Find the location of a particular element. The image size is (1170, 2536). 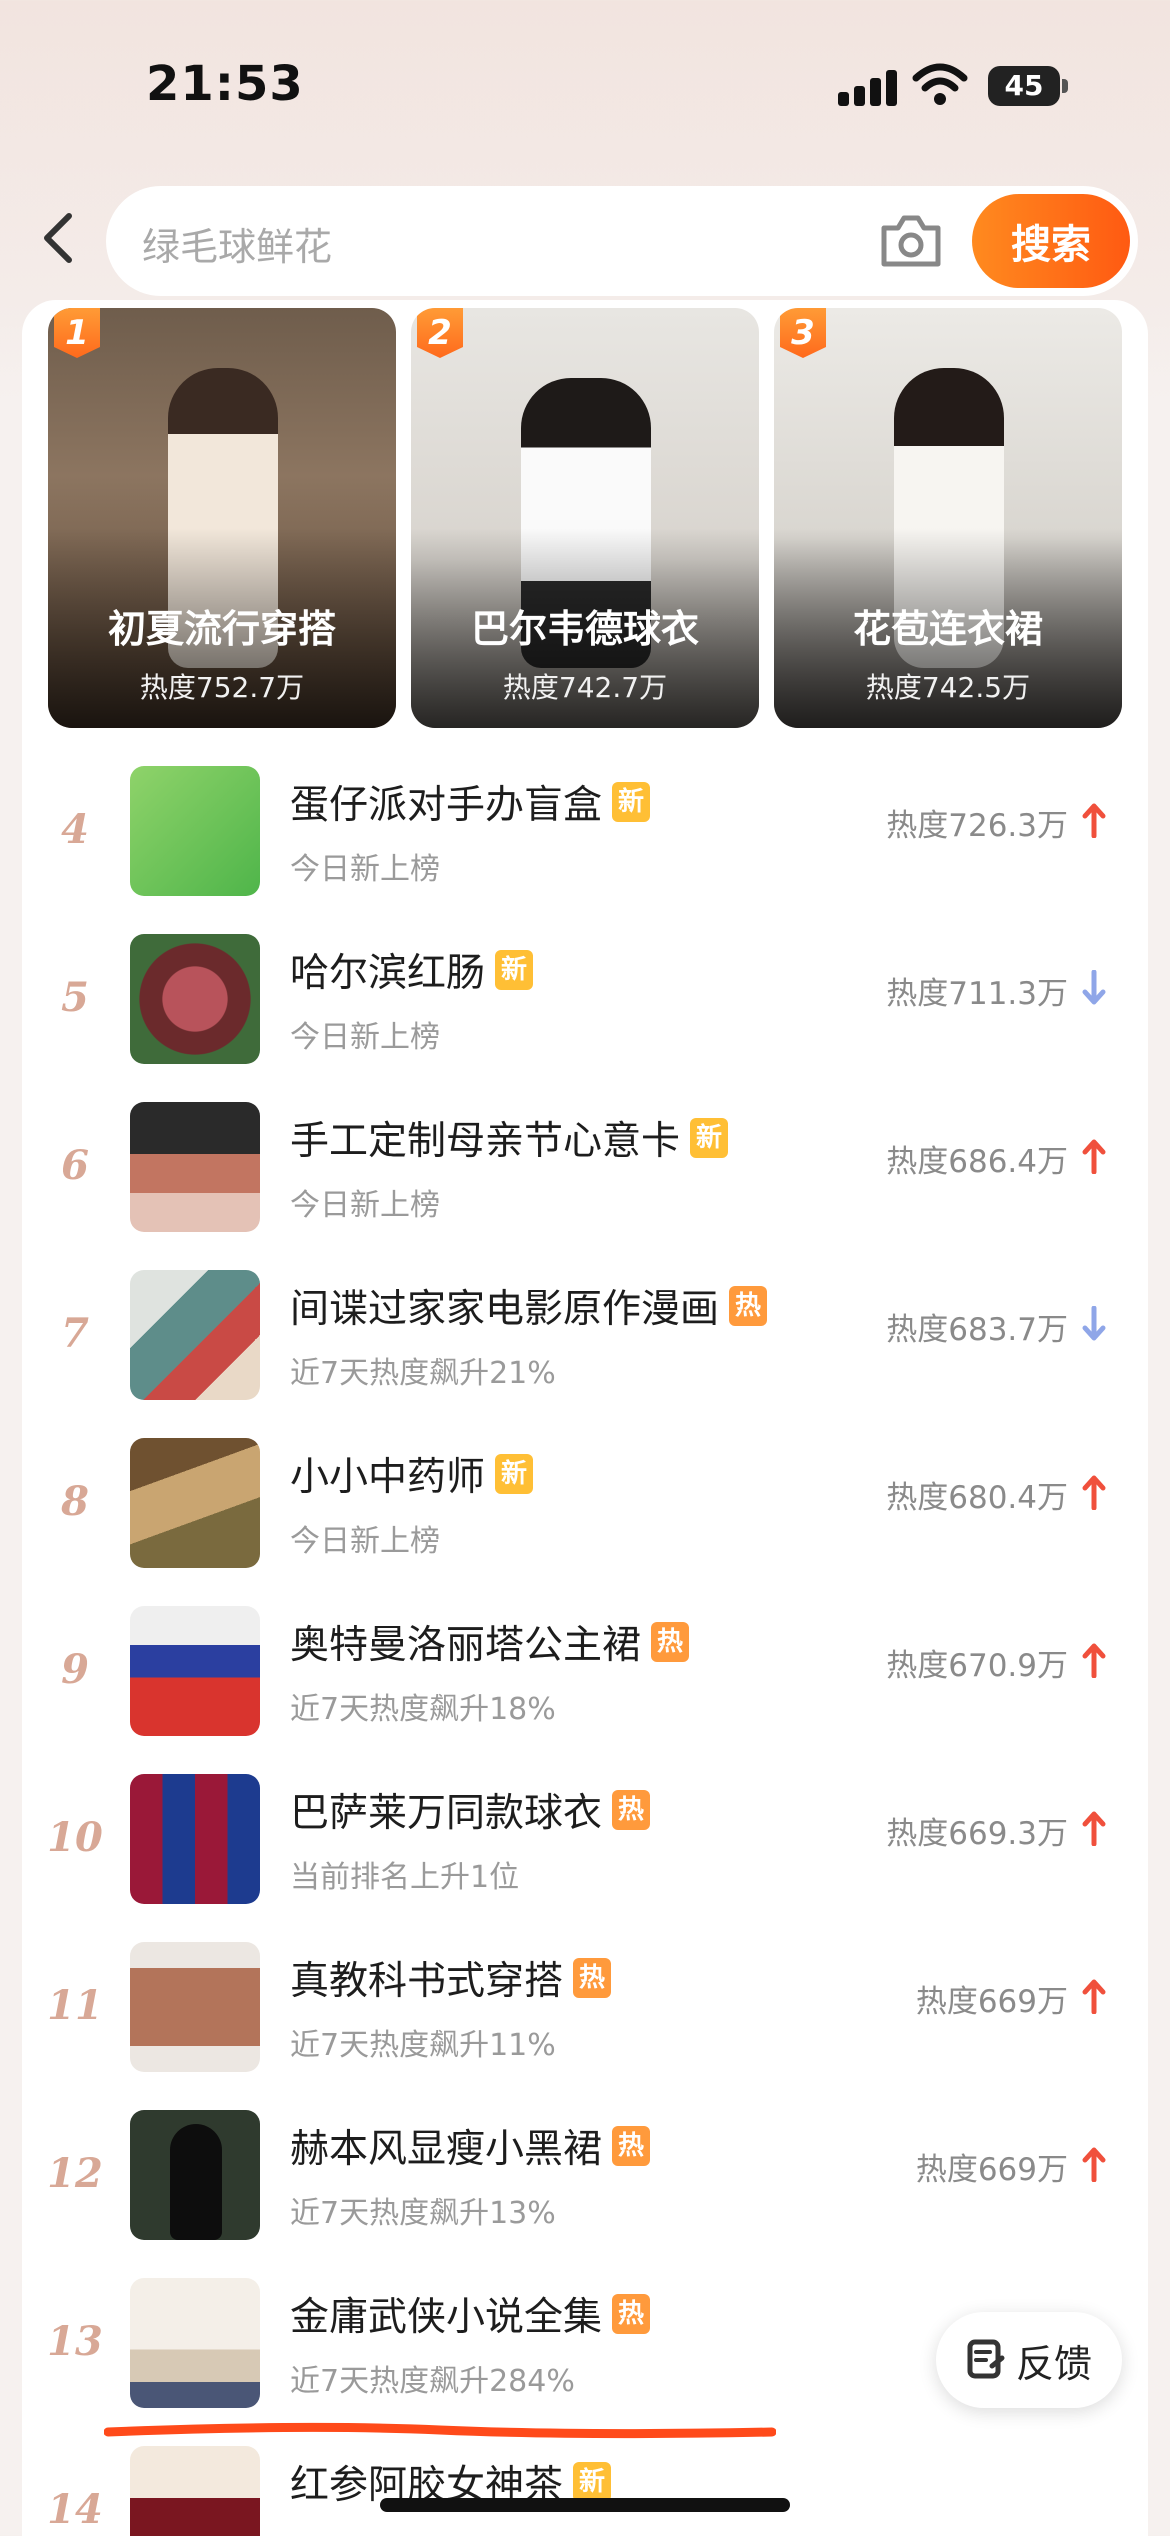

item-subtitle: 当前排名上升1位 is located at coordinates (405, 1877).